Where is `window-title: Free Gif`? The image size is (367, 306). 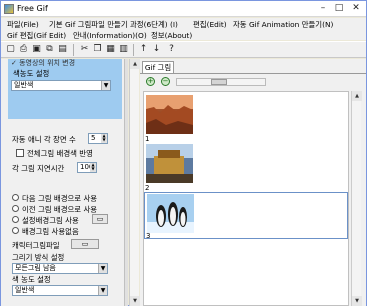 window-title: Free Gif is located at coordinates (32, 8).